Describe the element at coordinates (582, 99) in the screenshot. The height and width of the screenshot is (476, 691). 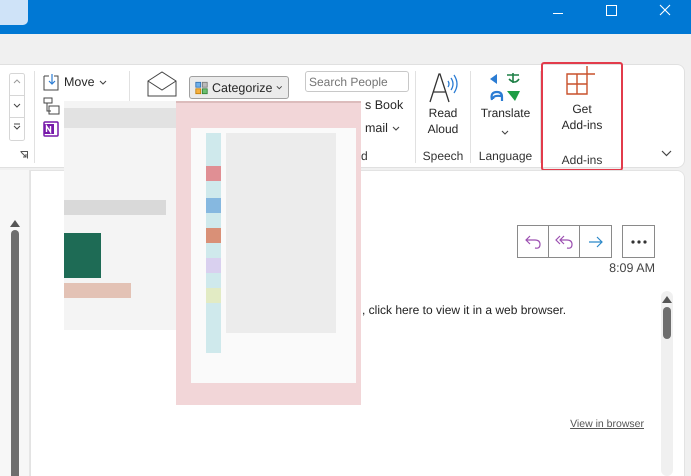
I see `get-add-ins-button: Get Add-ins` at that location.